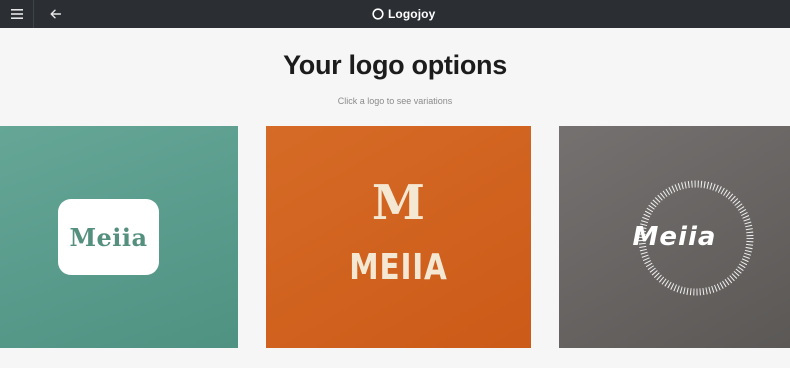 This screenshot has width=790, height=368. Describe the element at coordinates (398, 267) in the screenshot. I see `logo-wordmark: MEIIA` at that location.